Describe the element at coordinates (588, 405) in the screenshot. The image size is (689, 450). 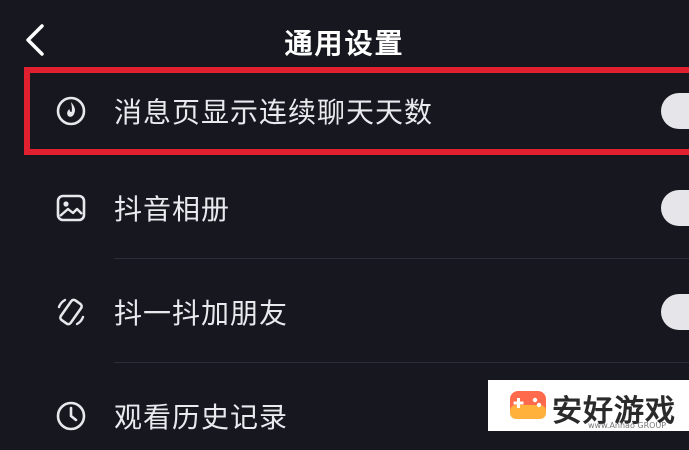
I see `watermark: 安好游戏 www.Anhao GROUP` at that location.